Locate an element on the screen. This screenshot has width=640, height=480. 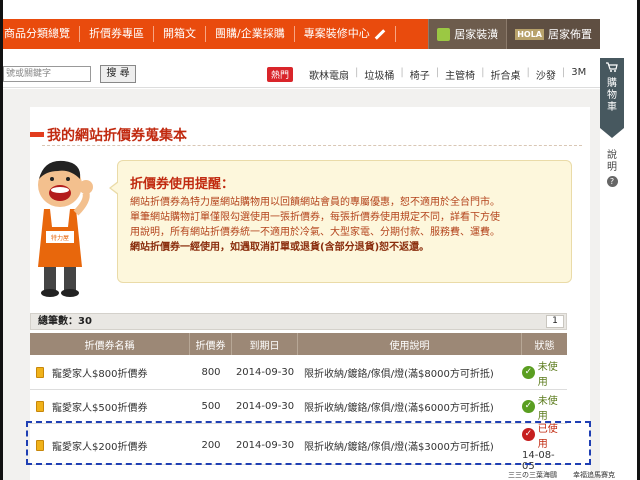
count-bar: 總筆數：30 1 is located at coordinates (298, 321).